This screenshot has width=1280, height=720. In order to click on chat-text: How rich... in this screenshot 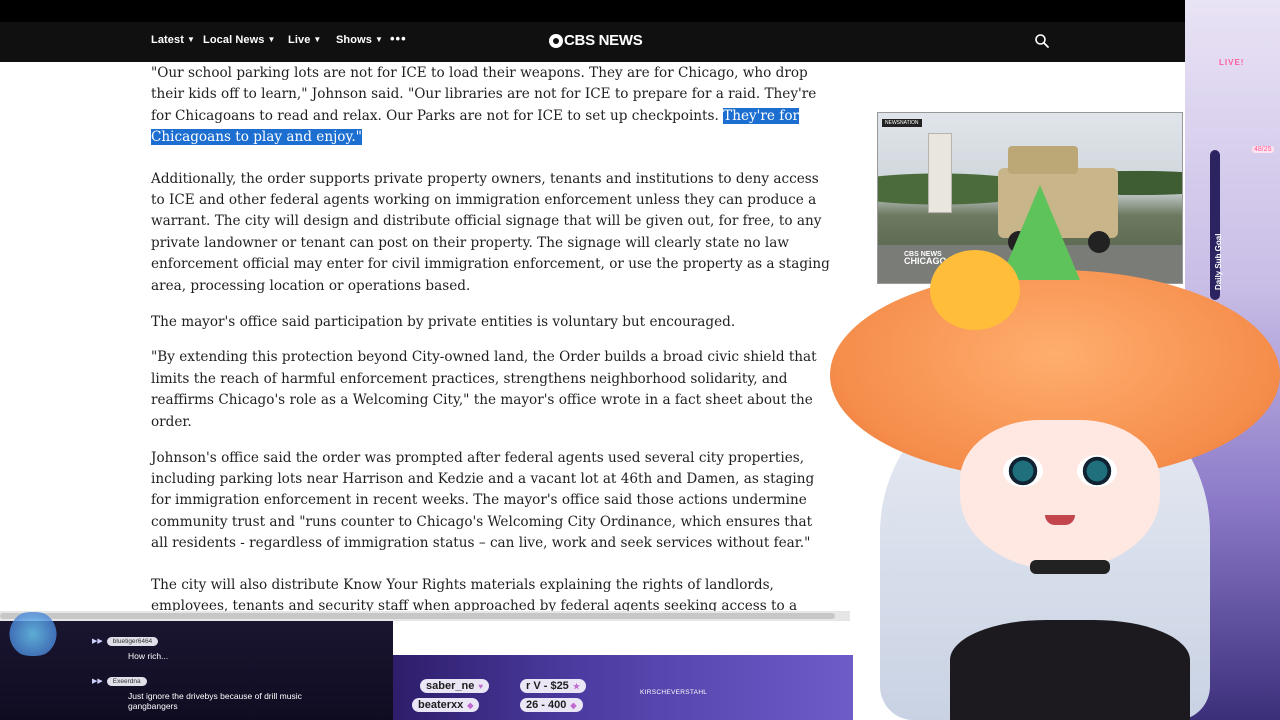, I will do `click(148, 656)`.